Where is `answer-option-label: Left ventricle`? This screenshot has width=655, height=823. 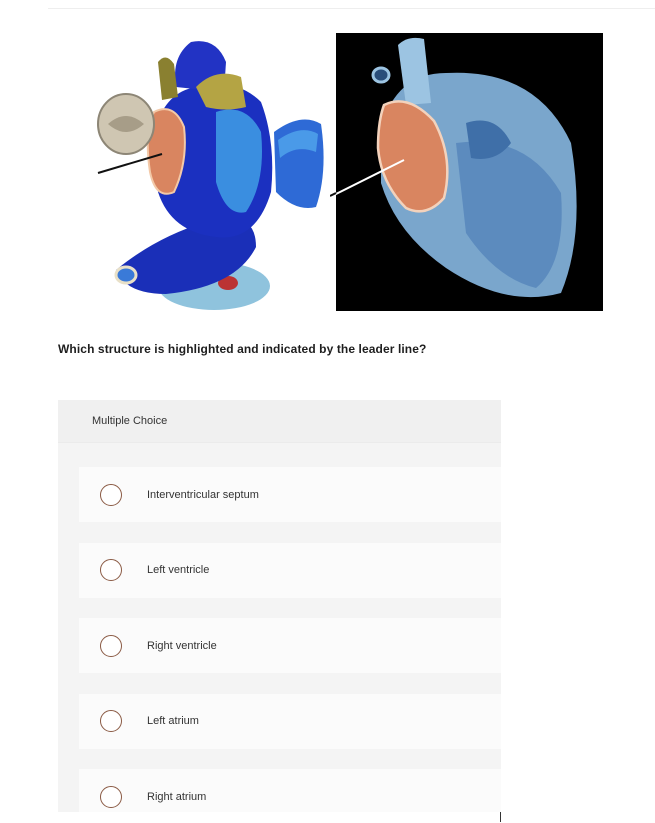
answer-option-label: Left ventricle is located at coordinates (178, 570).